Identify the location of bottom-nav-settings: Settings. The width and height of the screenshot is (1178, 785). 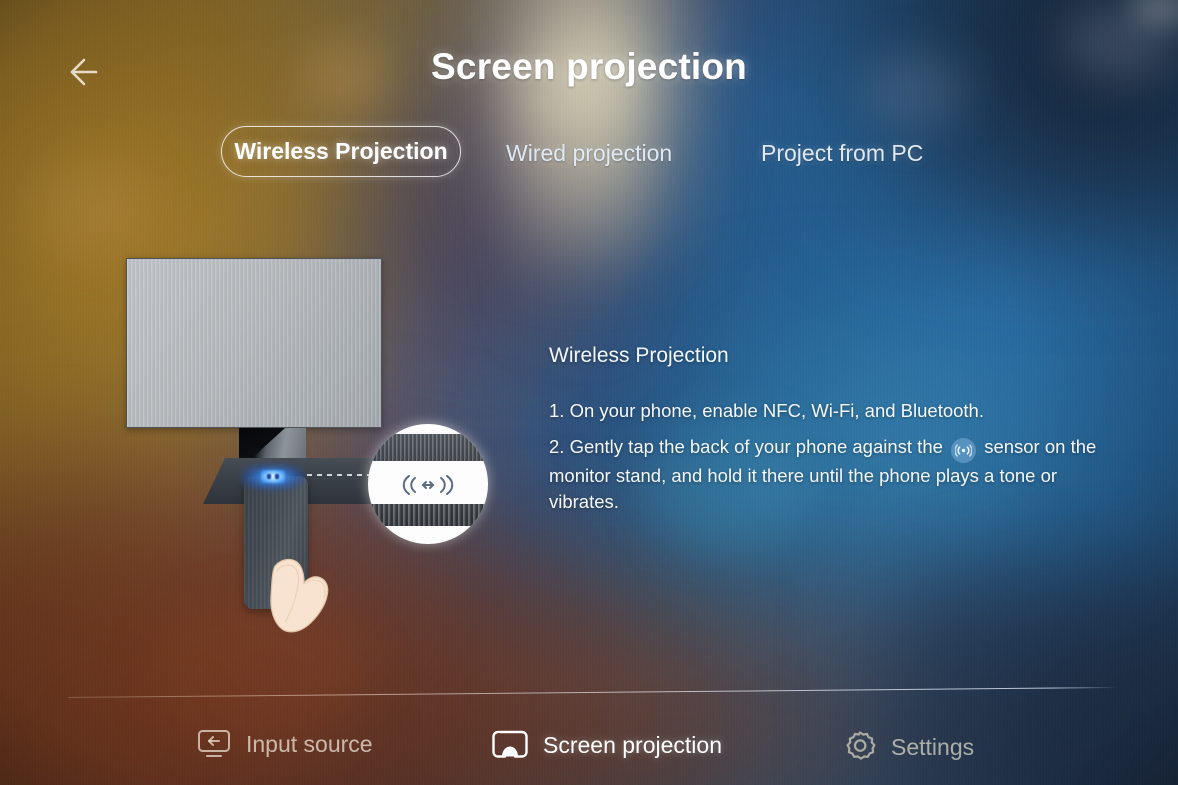
(908, 747).